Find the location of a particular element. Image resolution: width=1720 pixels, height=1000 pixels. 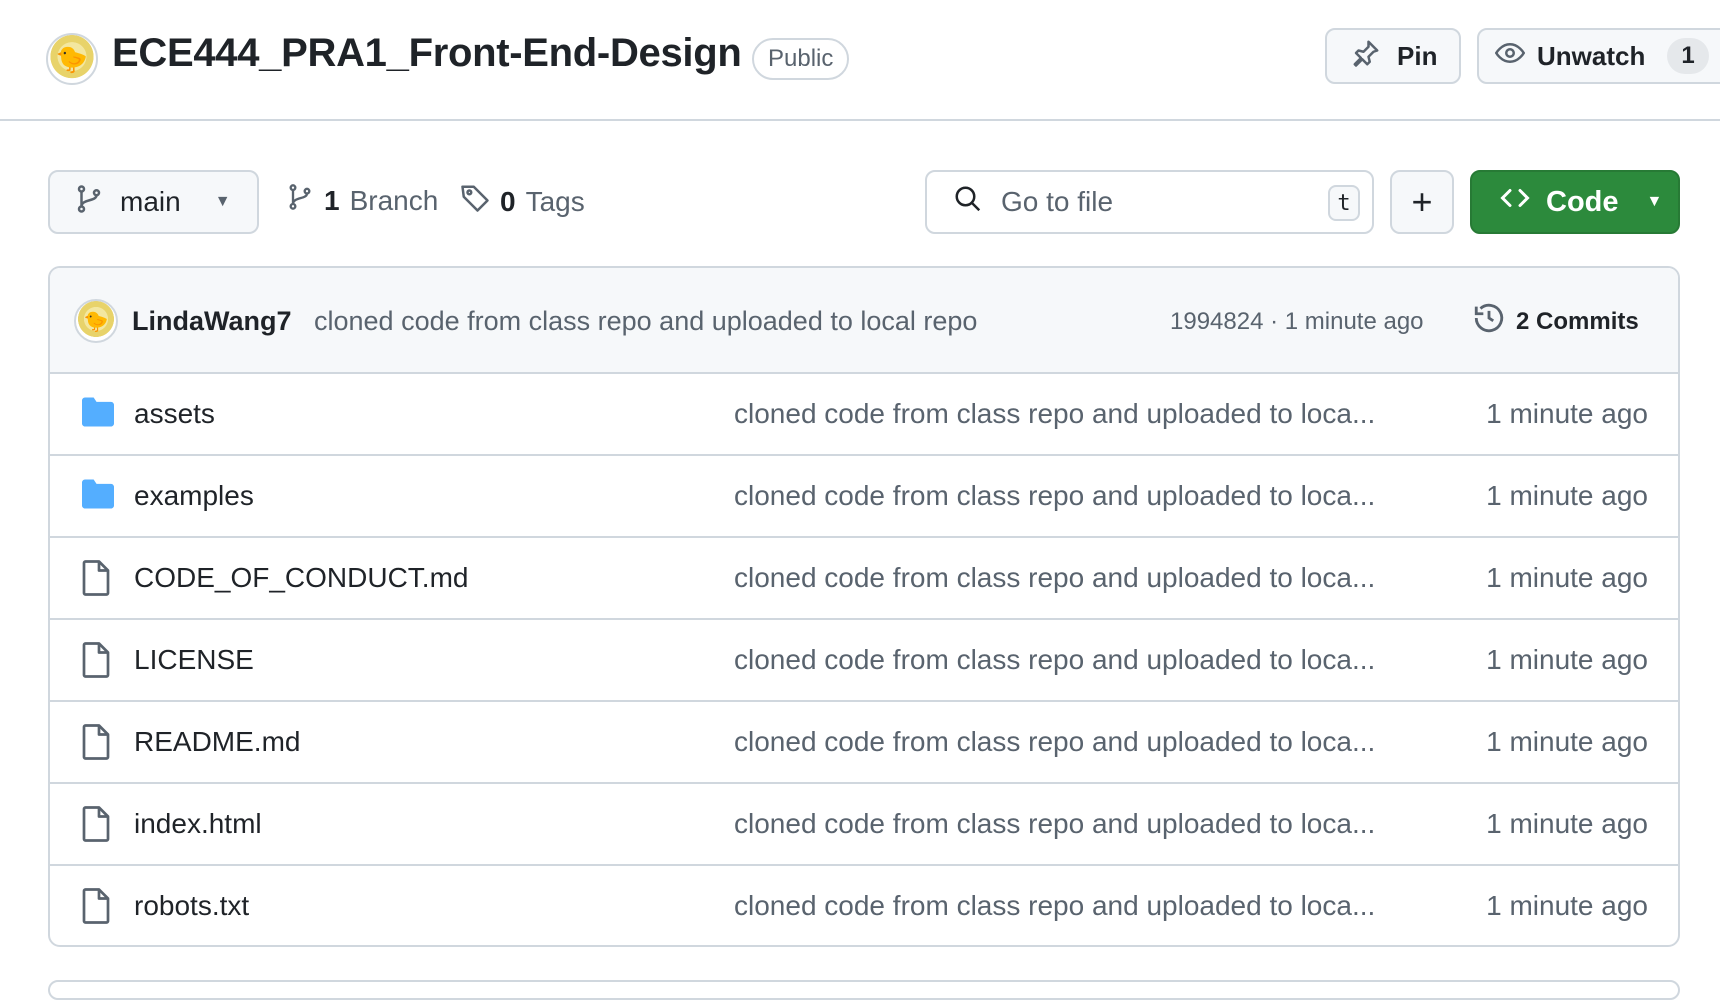

file-name: robots.txt is located at coordinates (191, 906).